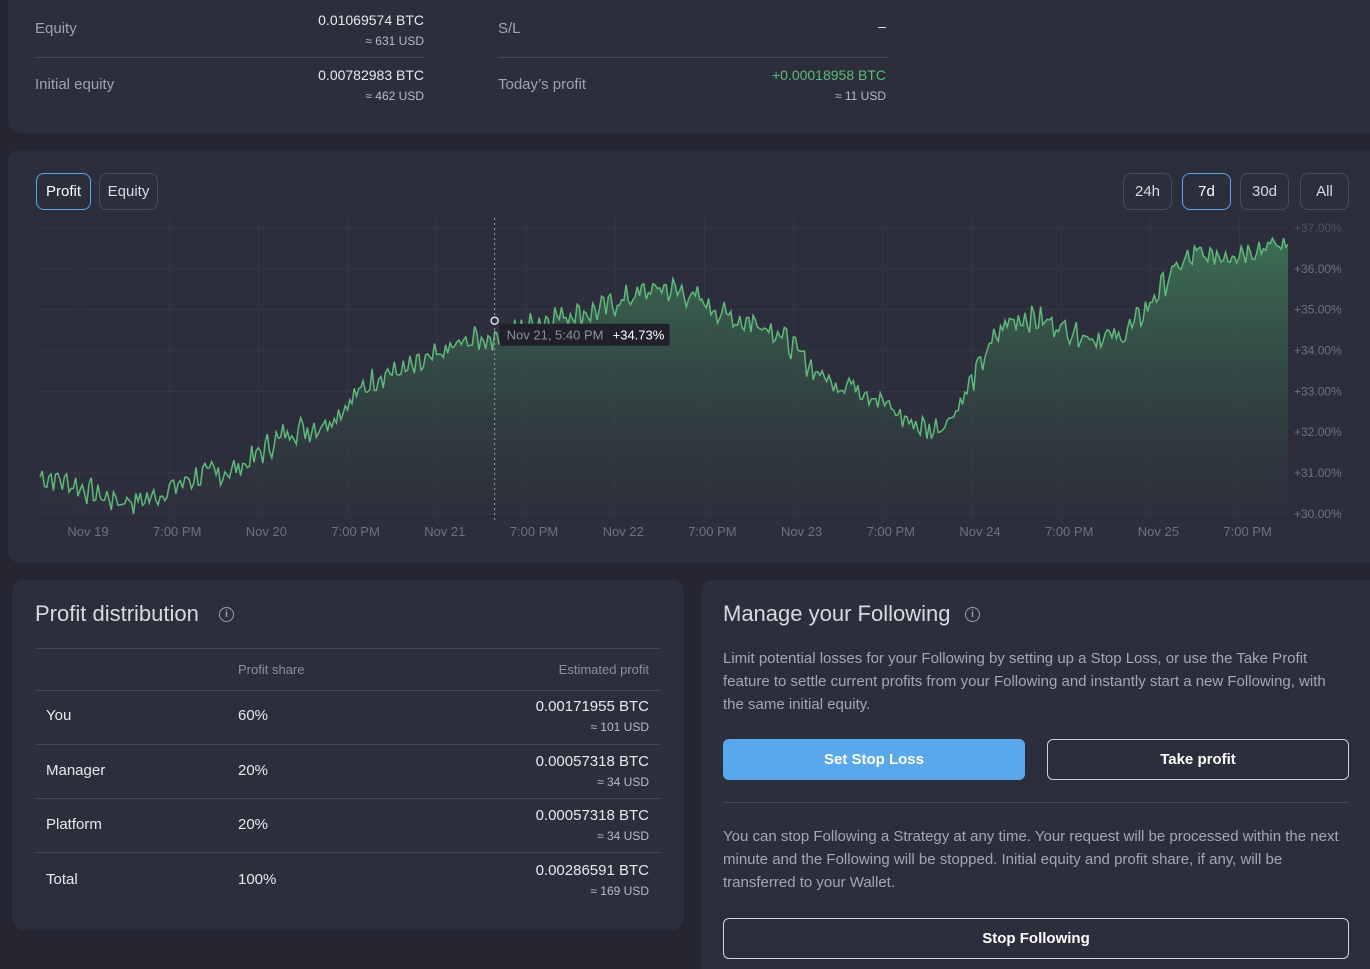 The width and height of the screenshot is (1370, 969). I want to click on set-stop-loss-button: Set Stop Loss, so click(874, 759).